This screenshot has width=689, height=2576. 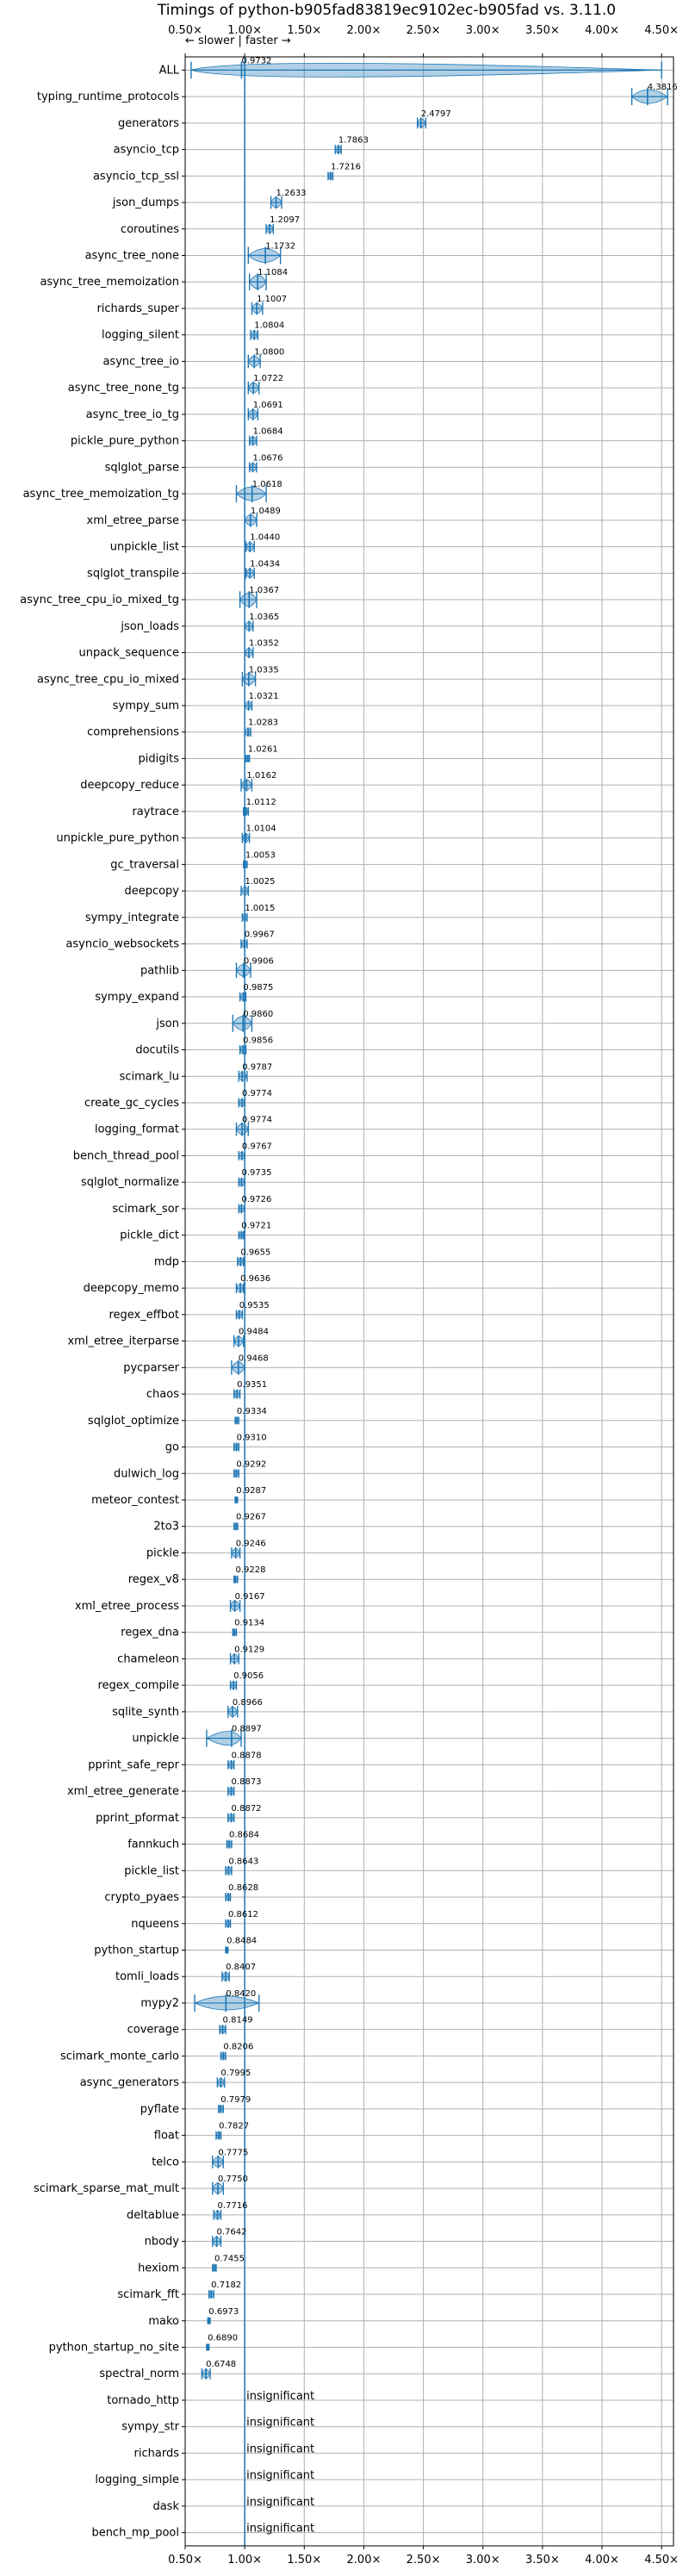 I want to click on value-label: 0.9056, so click(x=248, y=1676).